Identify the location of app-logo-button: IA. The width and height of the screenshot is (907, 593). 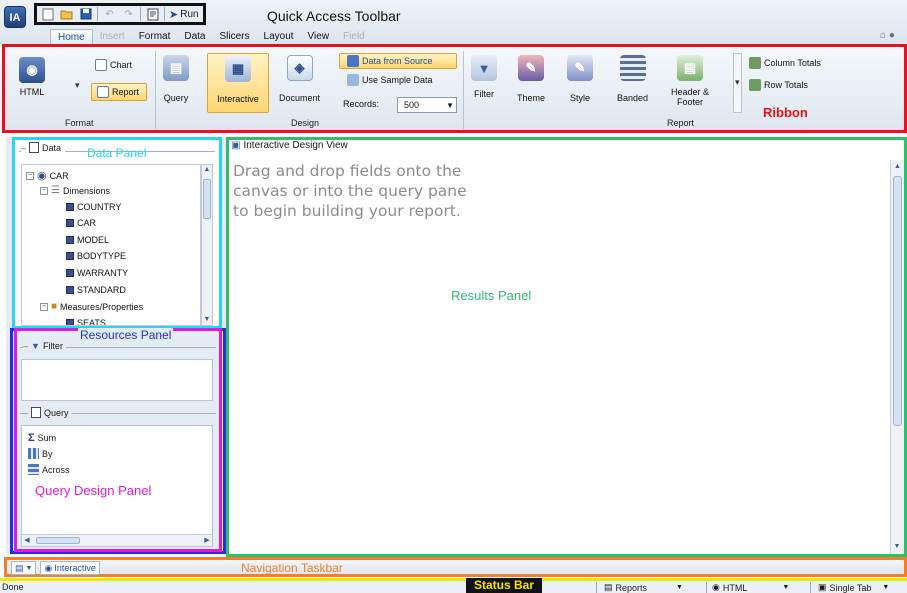
(15, 17).